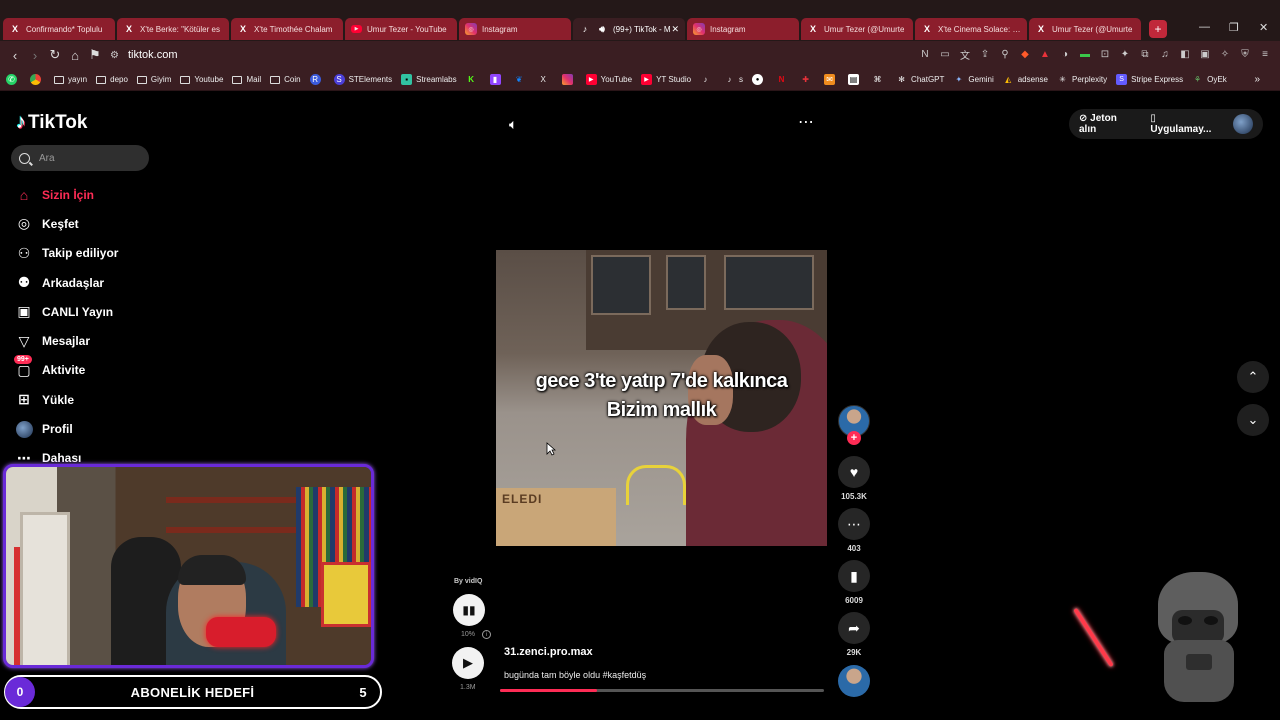  What do you see at coordinates (1263, 27) in the screenshot?
I see `close-window-icon: ✕` at bounding box center [1263, 27].